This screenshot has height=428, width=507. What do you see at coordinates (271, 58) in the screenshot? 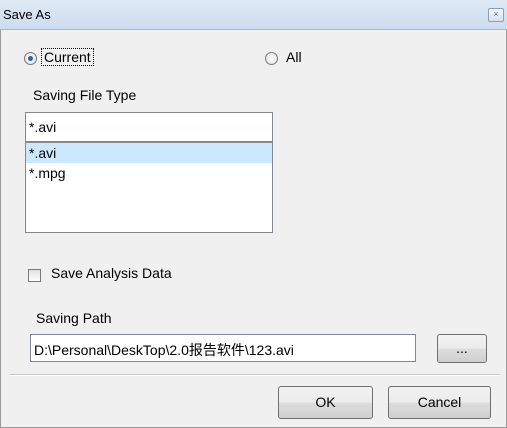
I see `all-radio` at bounding box center [271, 58].